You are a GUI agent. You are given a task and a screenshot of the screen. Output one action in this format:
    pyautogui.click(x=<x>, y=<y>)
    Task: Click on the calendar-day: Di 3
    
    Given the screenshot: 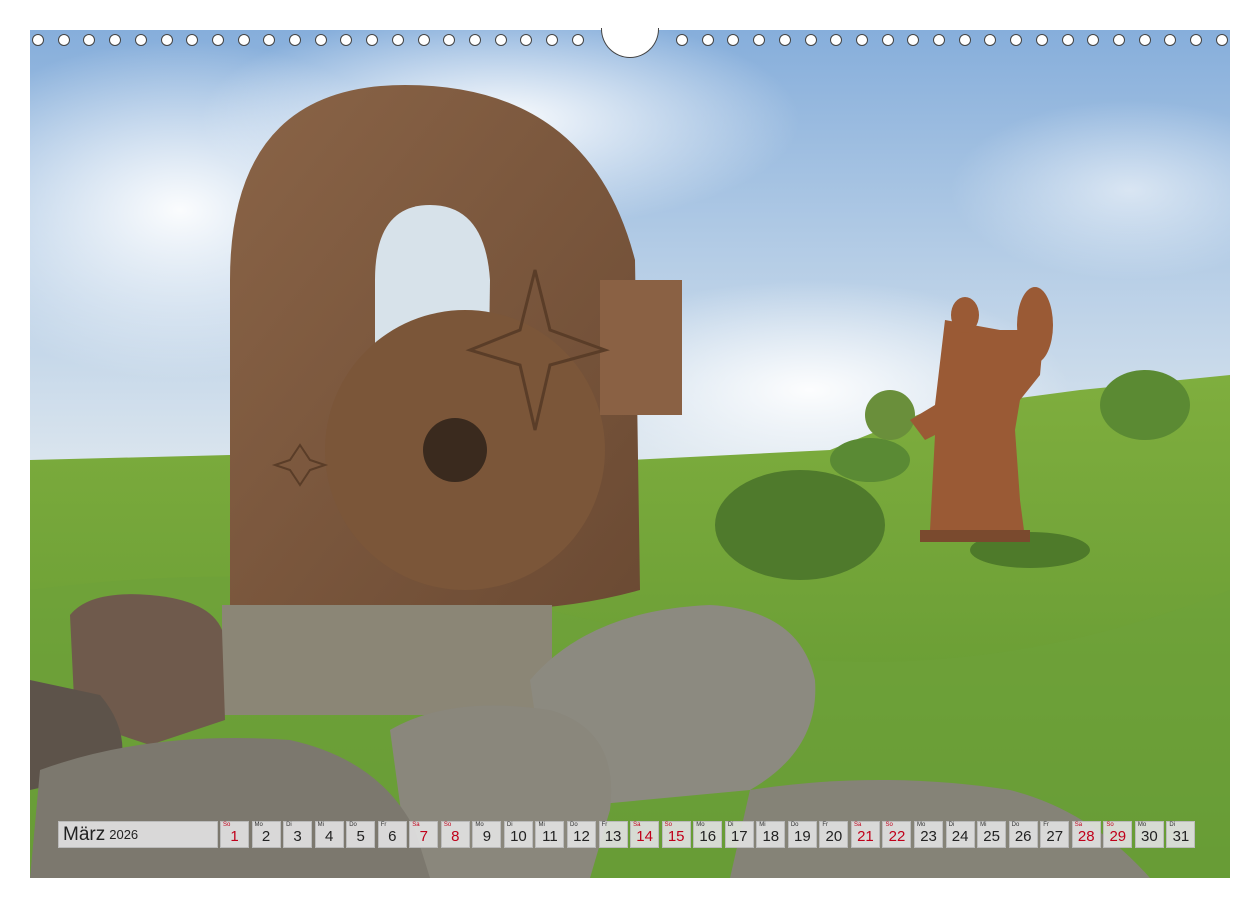 What is the action you would take?
    pyautogui.click(x=298, y=834)
    